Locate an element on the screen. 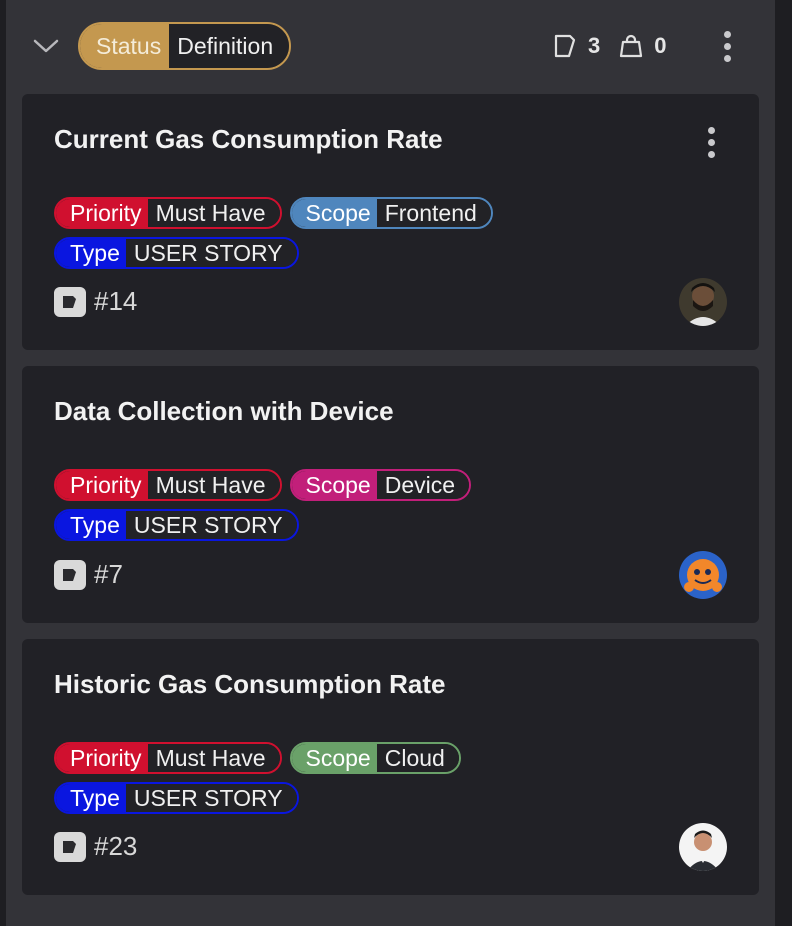 This screenshot has height=926, width=792. card-title: Data Collection with Device is located at coordinates (224, 411).